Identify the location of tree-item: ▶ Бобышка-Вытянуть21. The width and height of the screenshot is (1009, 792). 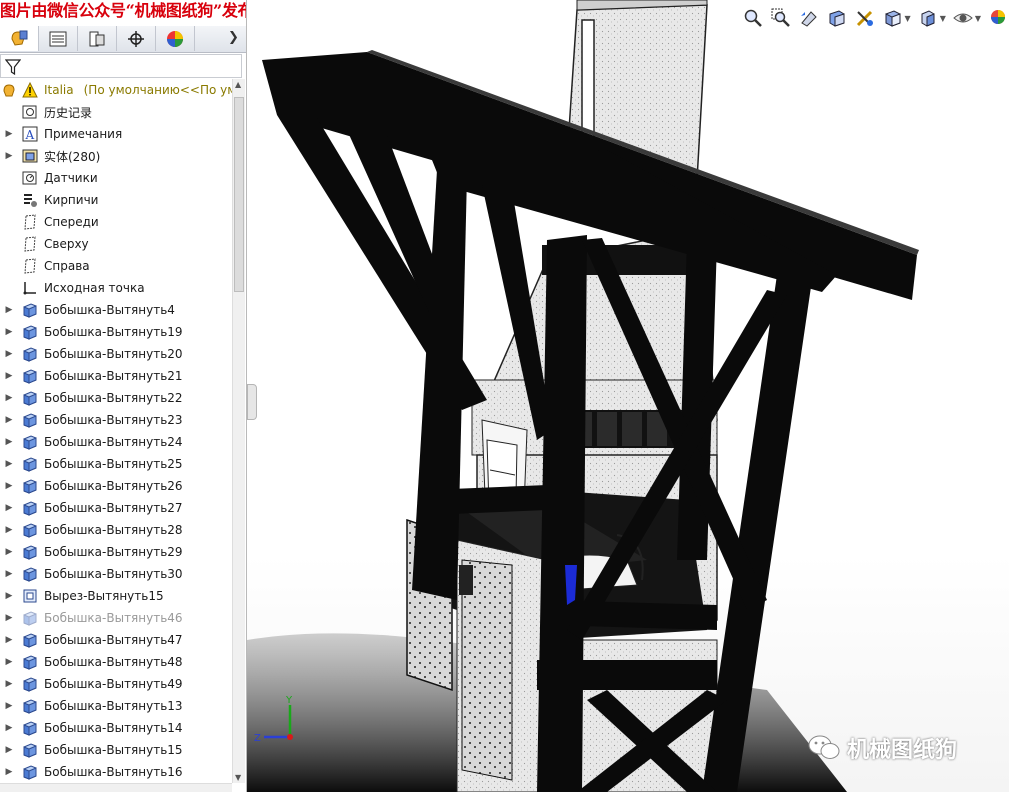
(116, 376).